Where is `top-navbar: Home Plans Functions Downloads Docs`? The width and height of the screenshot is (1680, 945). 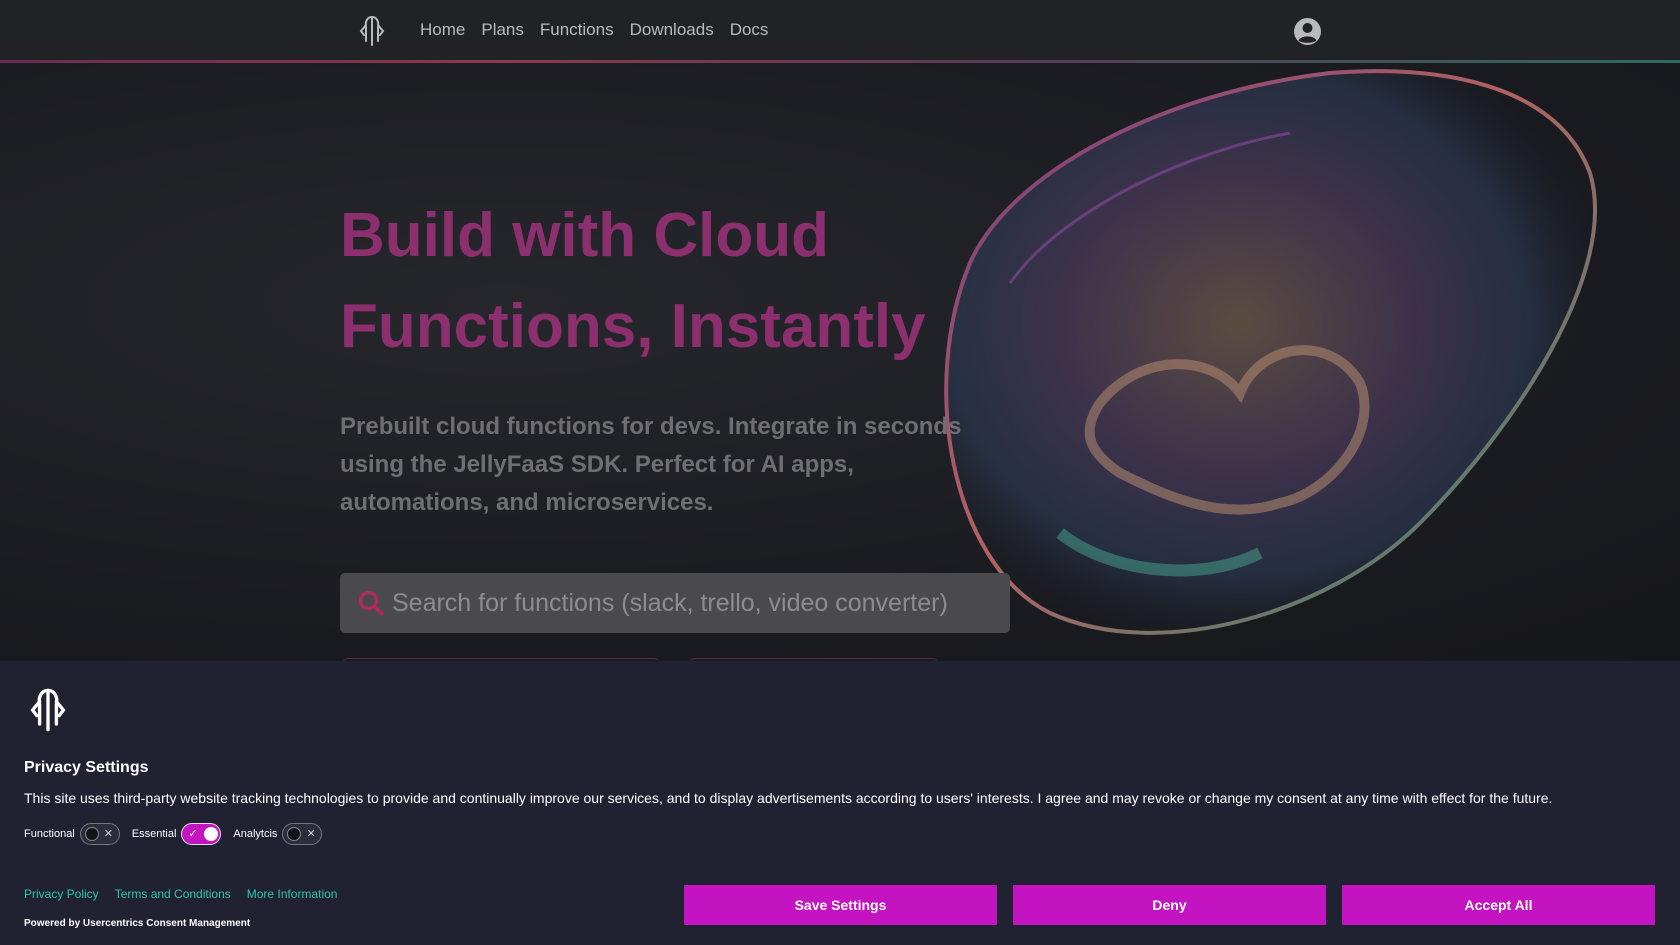 top-navbar: Home Plans Functions Downloads Docs is located at coordinates (840, 31).